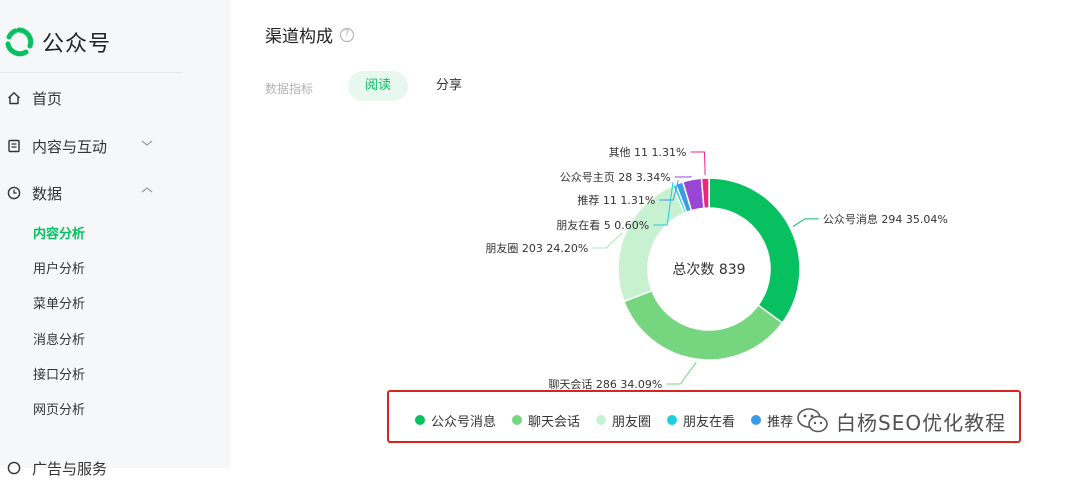 This screenshot has width=1080, height=480. Describe the element at coordinates (554, 420) in the screenshot. I see `legend-label: 聊天会话` at that location.